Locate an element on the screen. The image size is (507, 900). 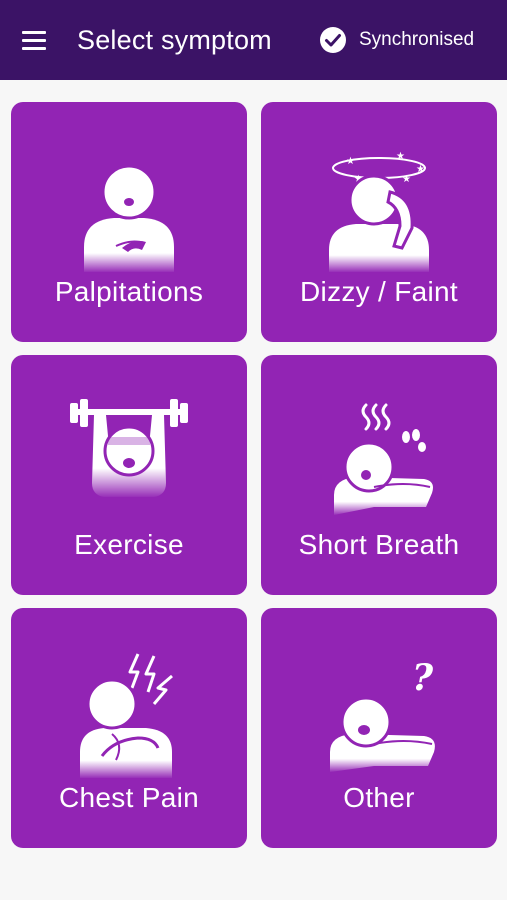
symptom-tile-short-breath: Short Breath is located at coordinates (379, 475).